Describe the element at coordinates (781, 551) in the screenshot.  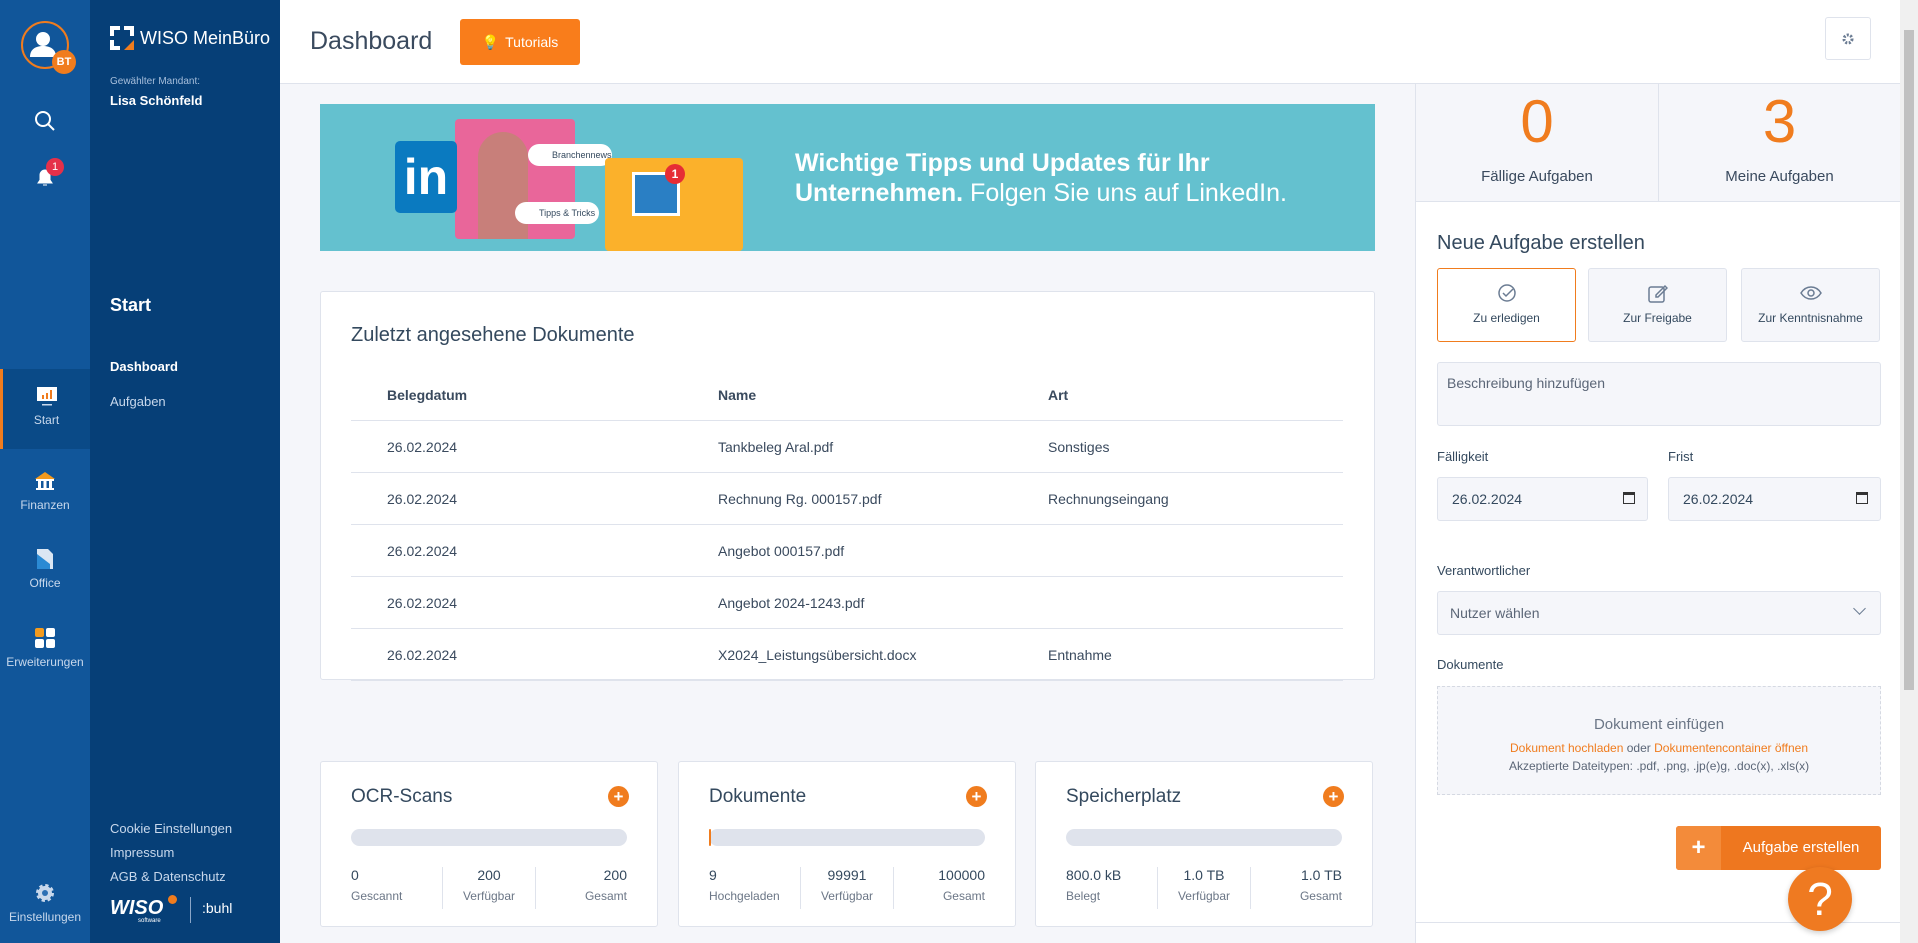
I see `table-cell: Angebot 000157.pdf` at that location.